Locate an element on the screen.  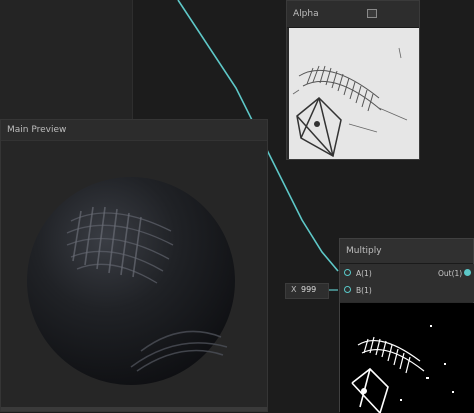
output-label: Out(1) is located at coordinates (450, 273).